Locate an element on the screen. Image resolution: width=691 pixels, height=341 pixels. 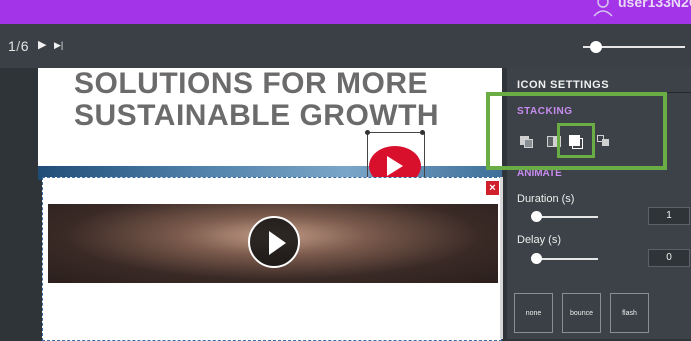
user-menu: user133N2C ▾ is located at coordinates (654, 5).